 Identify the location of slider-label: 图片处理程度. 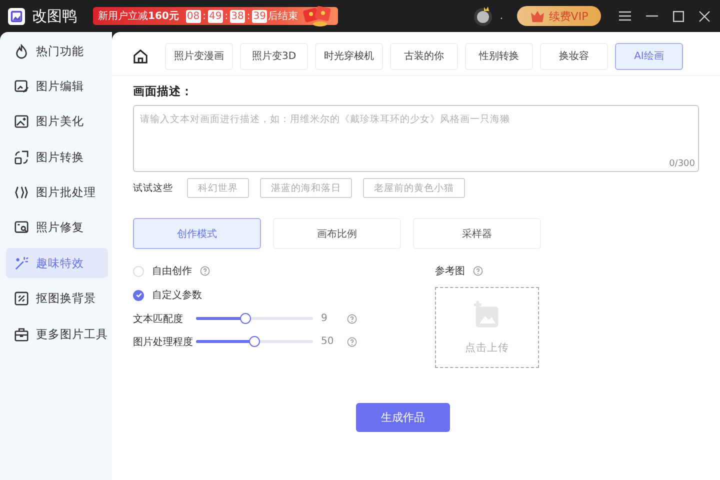
(163, 342).